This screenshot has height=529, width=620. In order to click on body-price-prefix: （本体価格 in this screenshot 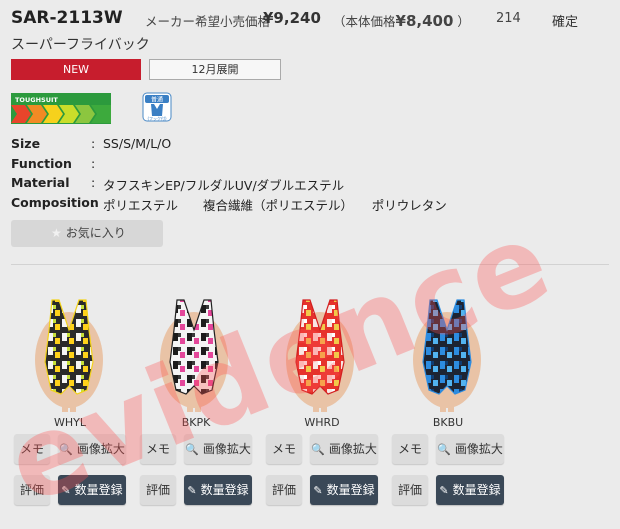, I will do `click(364, 21)`.